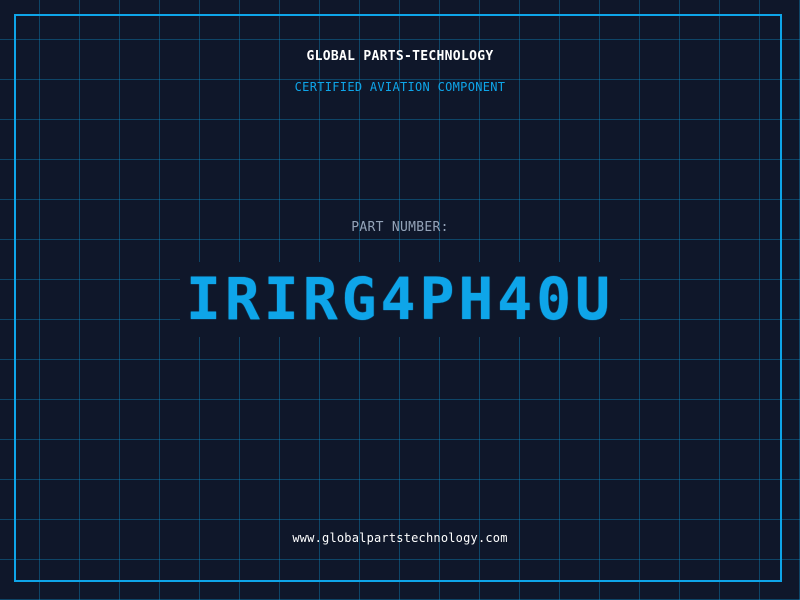 Image resolution: width=800 pixels, height=600 pixels. I want to click on website-url: www.globalpartstechnology.com, so click(400, 538).